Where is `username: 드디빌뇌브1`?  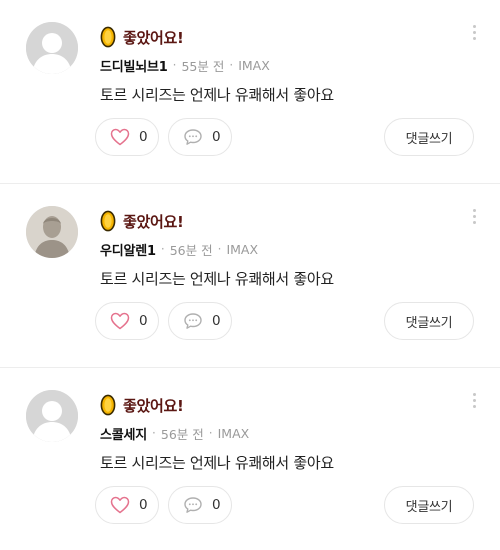
username: 드디빌뇌브1 is located at coordinates (134, 65).